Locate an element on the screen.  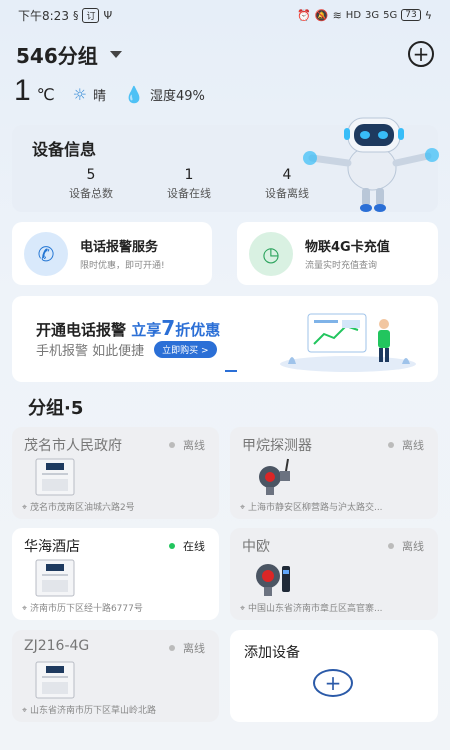
group-selector: 546分组 is located at coordinates (57, 54).